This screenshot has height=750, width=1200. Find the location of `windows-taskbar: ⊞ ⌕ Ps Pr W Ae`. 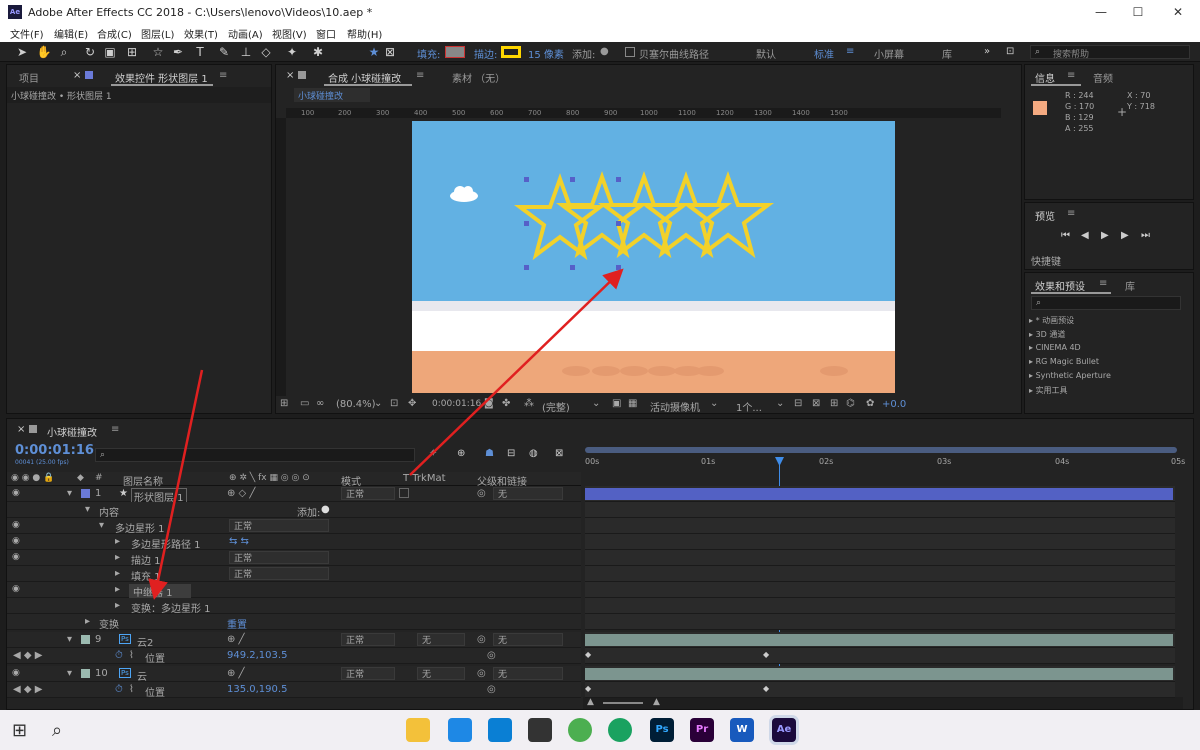

windows-taskbar: ⊞ ⌕ Ps Pr W Ae is located at coordinates (600, 730).